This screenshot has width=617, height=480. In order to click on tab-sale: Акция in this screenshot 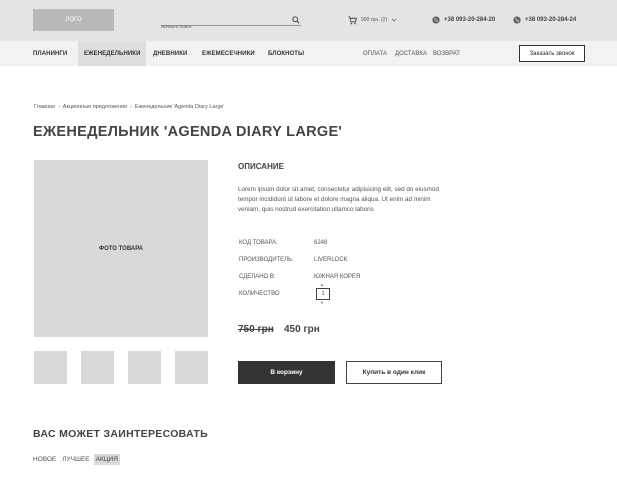, I will do `click(106, 459)`.